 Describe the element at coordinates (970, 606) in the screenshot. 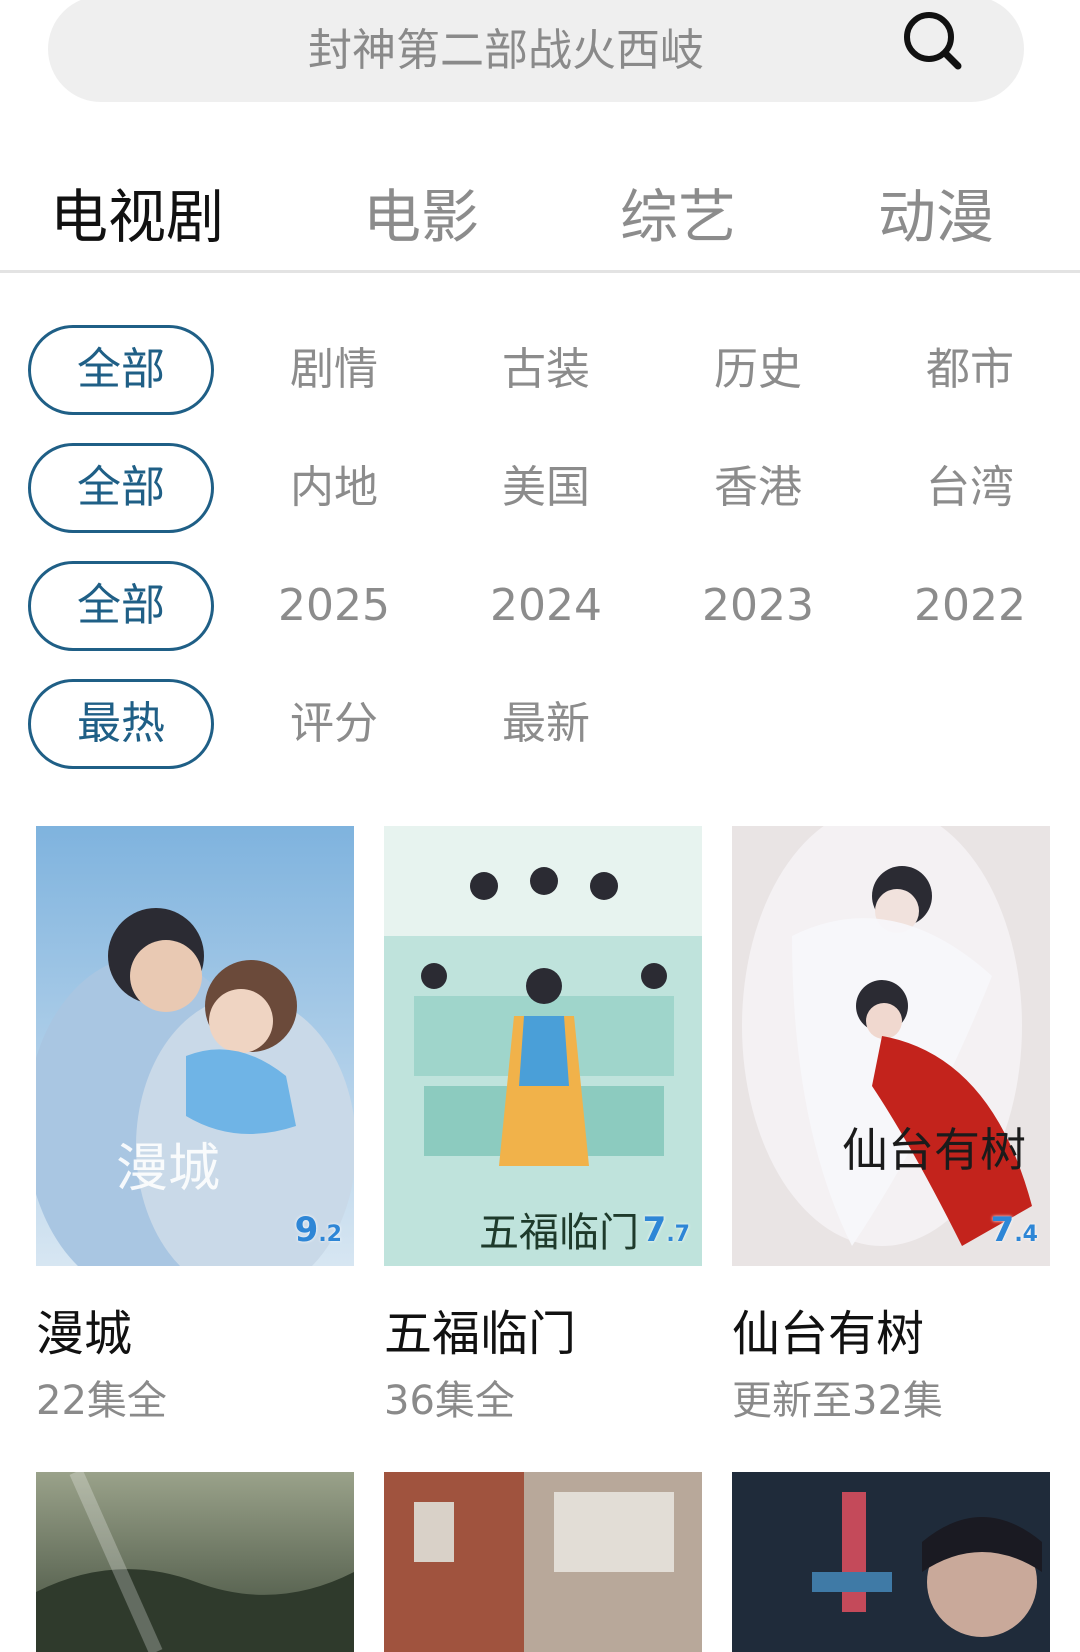

I see `year-option: 2022` at that location.